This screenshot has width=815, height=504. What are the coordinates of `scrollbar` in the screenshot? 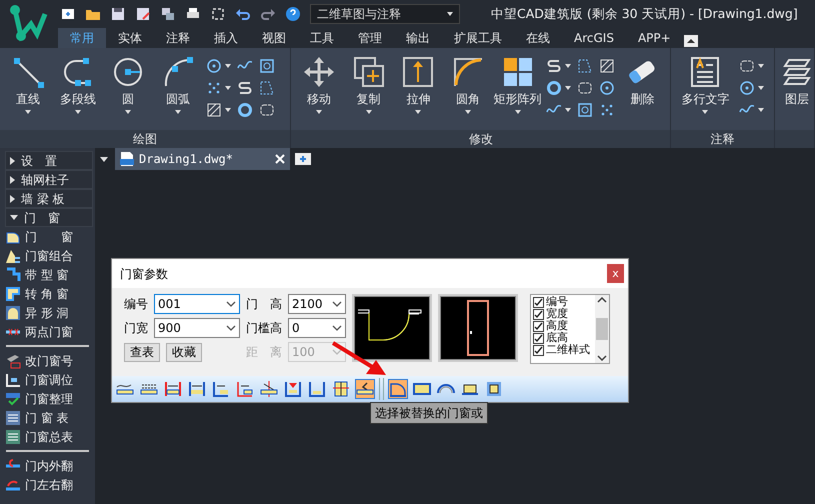 It's located at (602, 329).